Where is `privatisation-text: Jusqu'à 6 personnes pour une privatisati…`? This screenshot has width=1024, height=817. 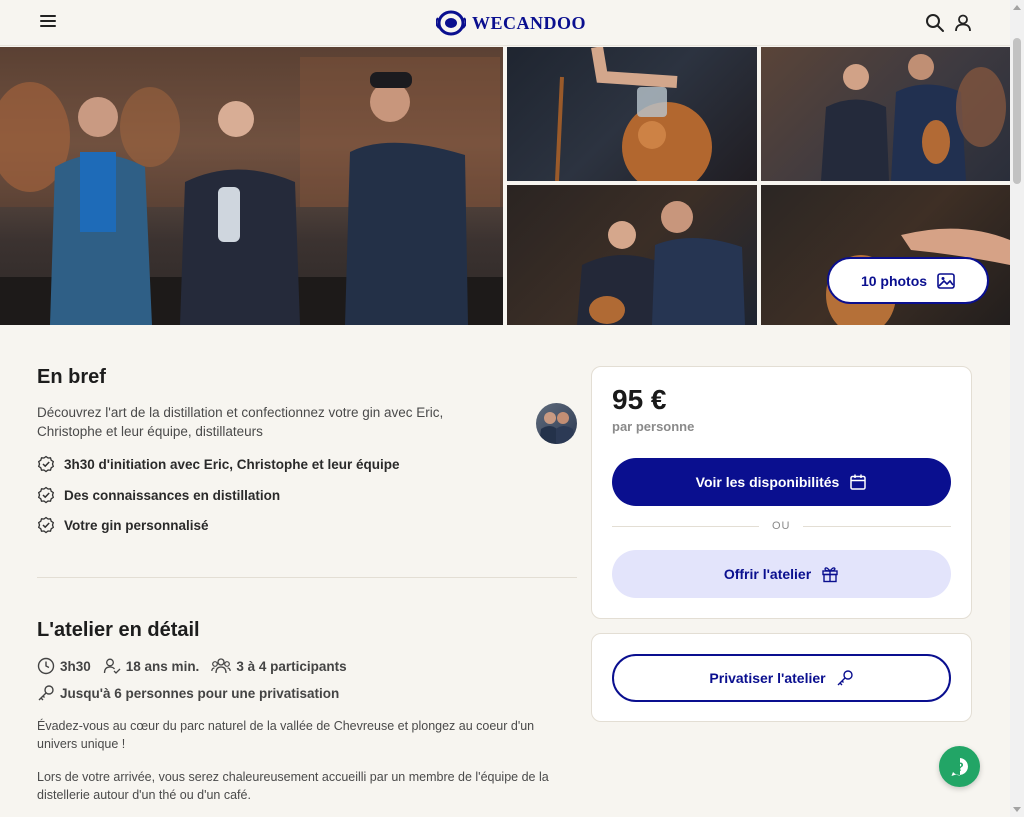
privatisation-text: Jusqu'à 6 personnes pour une privatisati… is located at coordinates (200, 693).